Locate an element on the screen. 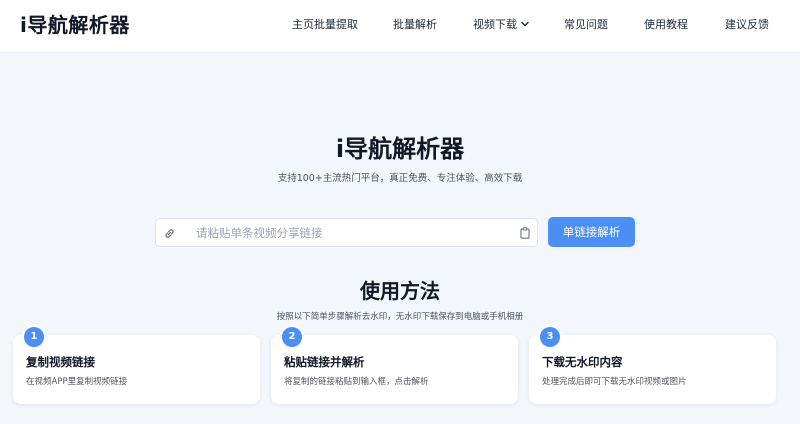 The image size is (800, 424). clipboard-icon is located at coordinates (525, 233).